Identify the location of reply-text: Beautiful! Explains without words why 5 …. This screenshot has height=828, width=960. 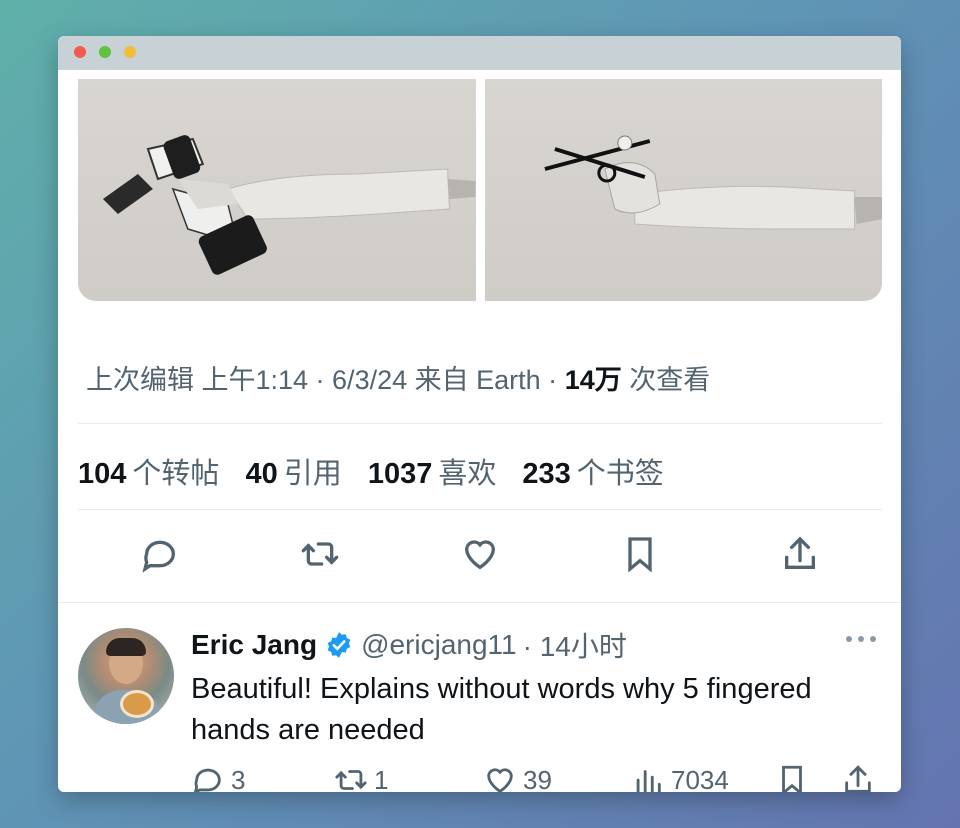
(501, 709).